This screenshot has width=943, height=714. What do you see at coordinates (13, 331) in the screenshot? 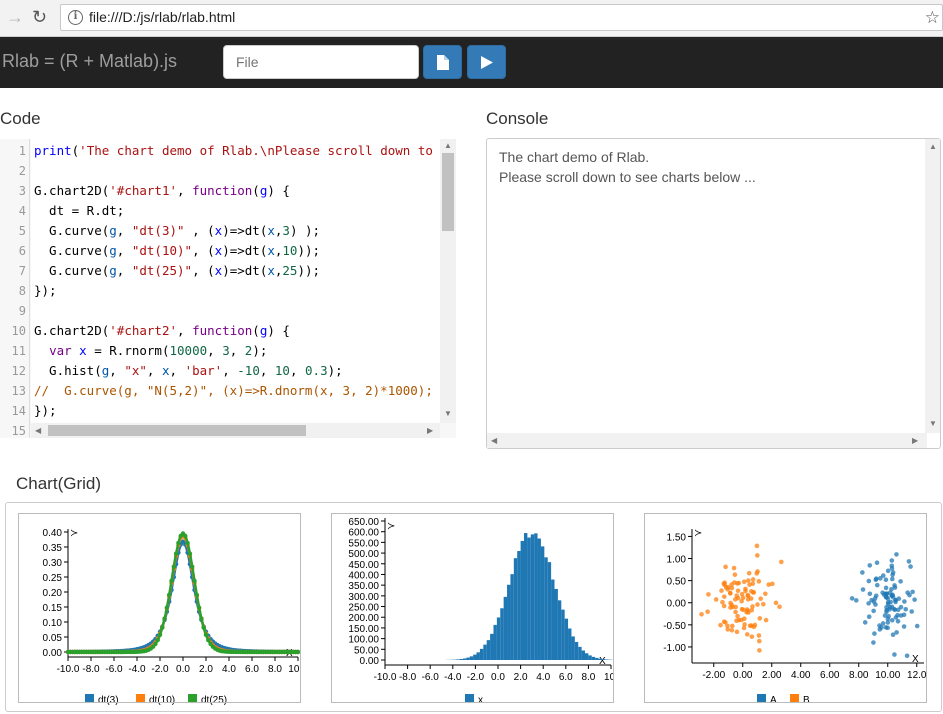
I see `line-number: 10` at bounding box center [13, 331].